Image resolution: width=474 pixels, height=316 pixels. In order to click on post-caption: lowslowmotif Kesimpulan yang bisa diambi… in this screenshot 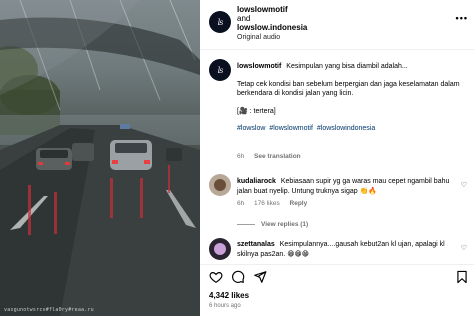, I will do `click(350, 102)`.